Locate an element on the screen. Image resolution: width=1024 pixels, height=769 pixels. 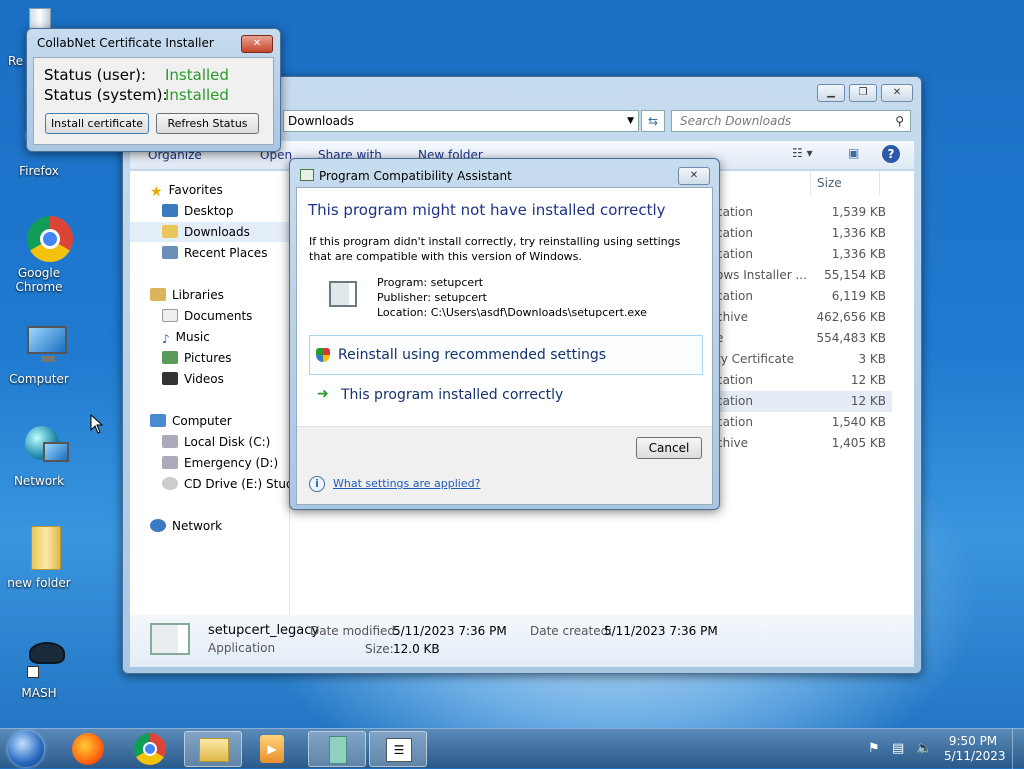
green-arrow-icon: ➜ is located at coordinates (323, 394).